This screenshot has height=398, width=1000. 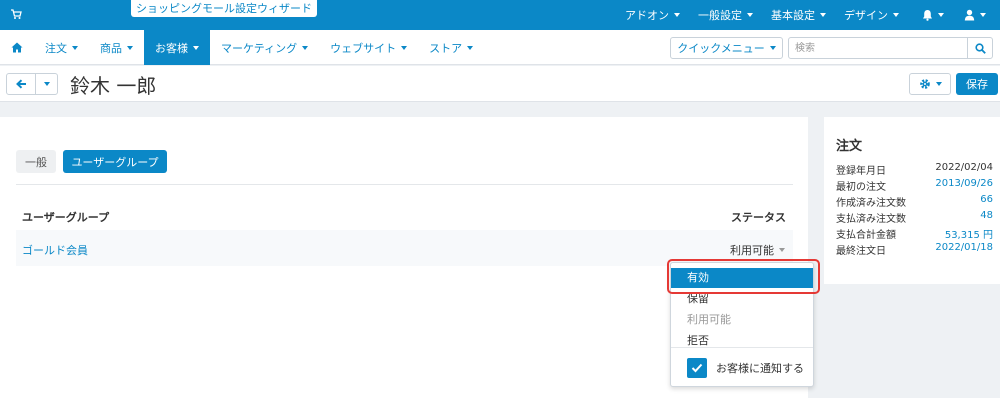 I want to click on top-bar: ショッピングモール設定ウィザード アドオン 一般設定 基本設定 デザイン, so click(x=500, y=15).